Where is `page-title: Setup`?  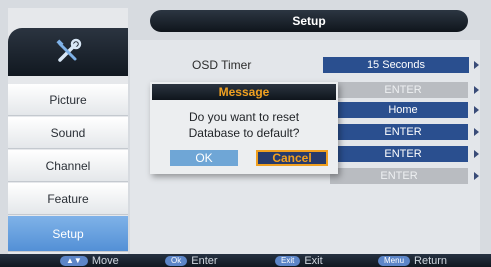
page-title: Setup is located at coordinates (309, 21).